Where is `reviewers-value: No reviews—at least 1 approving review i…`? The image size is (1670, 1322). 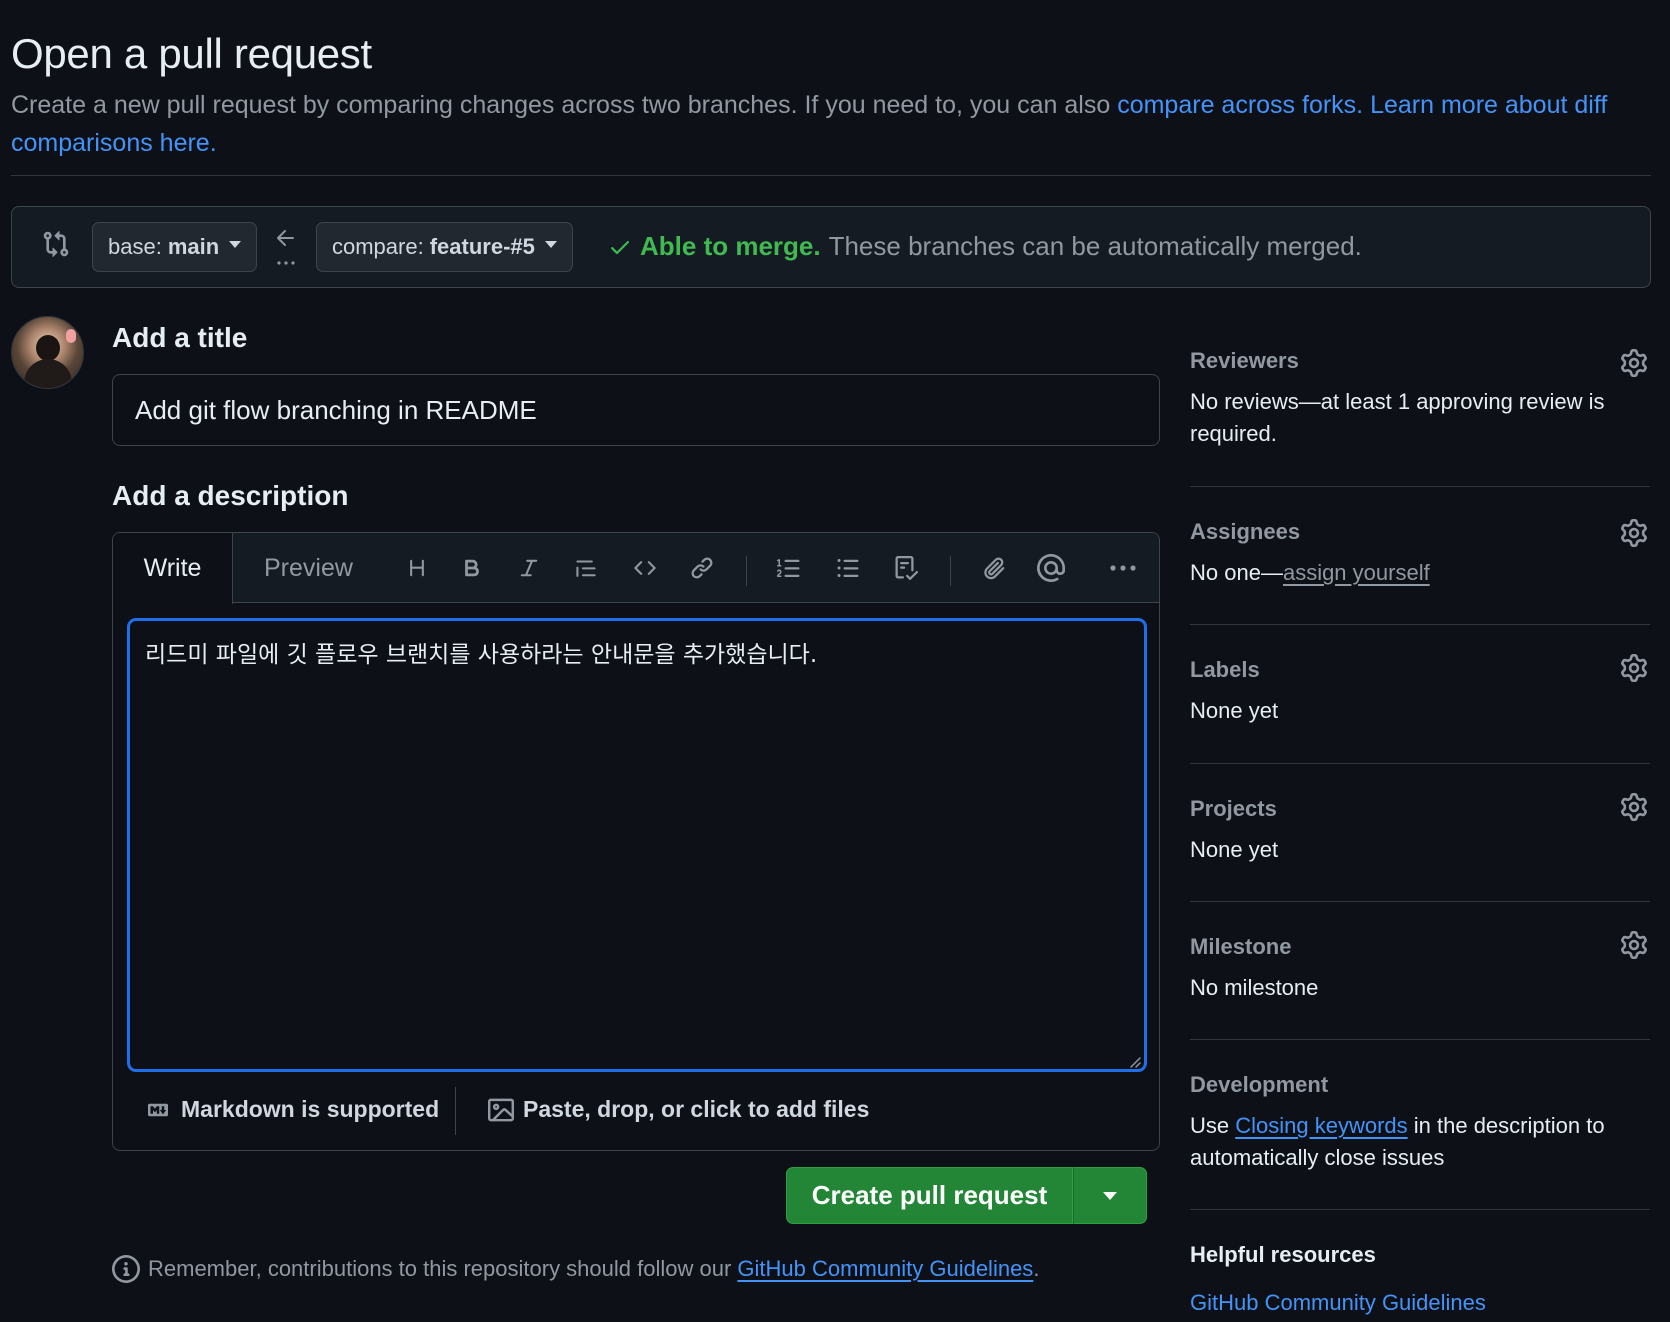
reviewers-value: No reviews—at least 1 approving review i… is located at coordinates (1397, 417).